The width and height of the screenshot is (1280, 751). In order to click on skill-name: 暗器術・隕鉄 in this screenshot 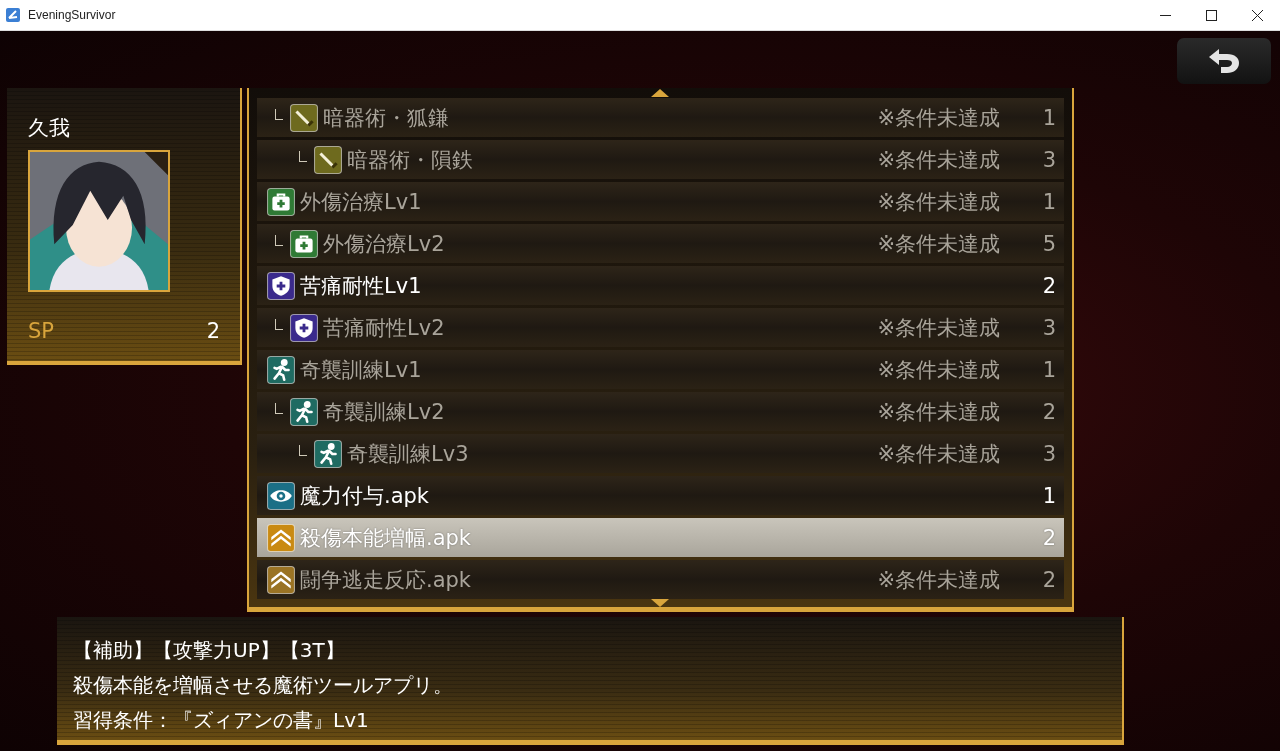, I will do `click(410, 160)`.